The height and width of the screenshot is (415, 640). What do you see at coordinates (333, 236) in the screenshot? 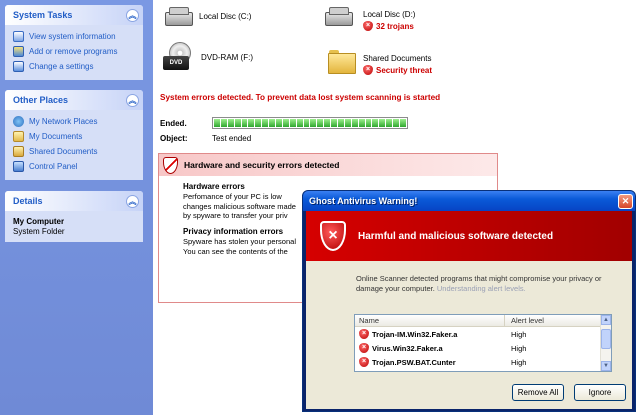
I see `security-shield-icon: ×` at bounding box center [333, 236].